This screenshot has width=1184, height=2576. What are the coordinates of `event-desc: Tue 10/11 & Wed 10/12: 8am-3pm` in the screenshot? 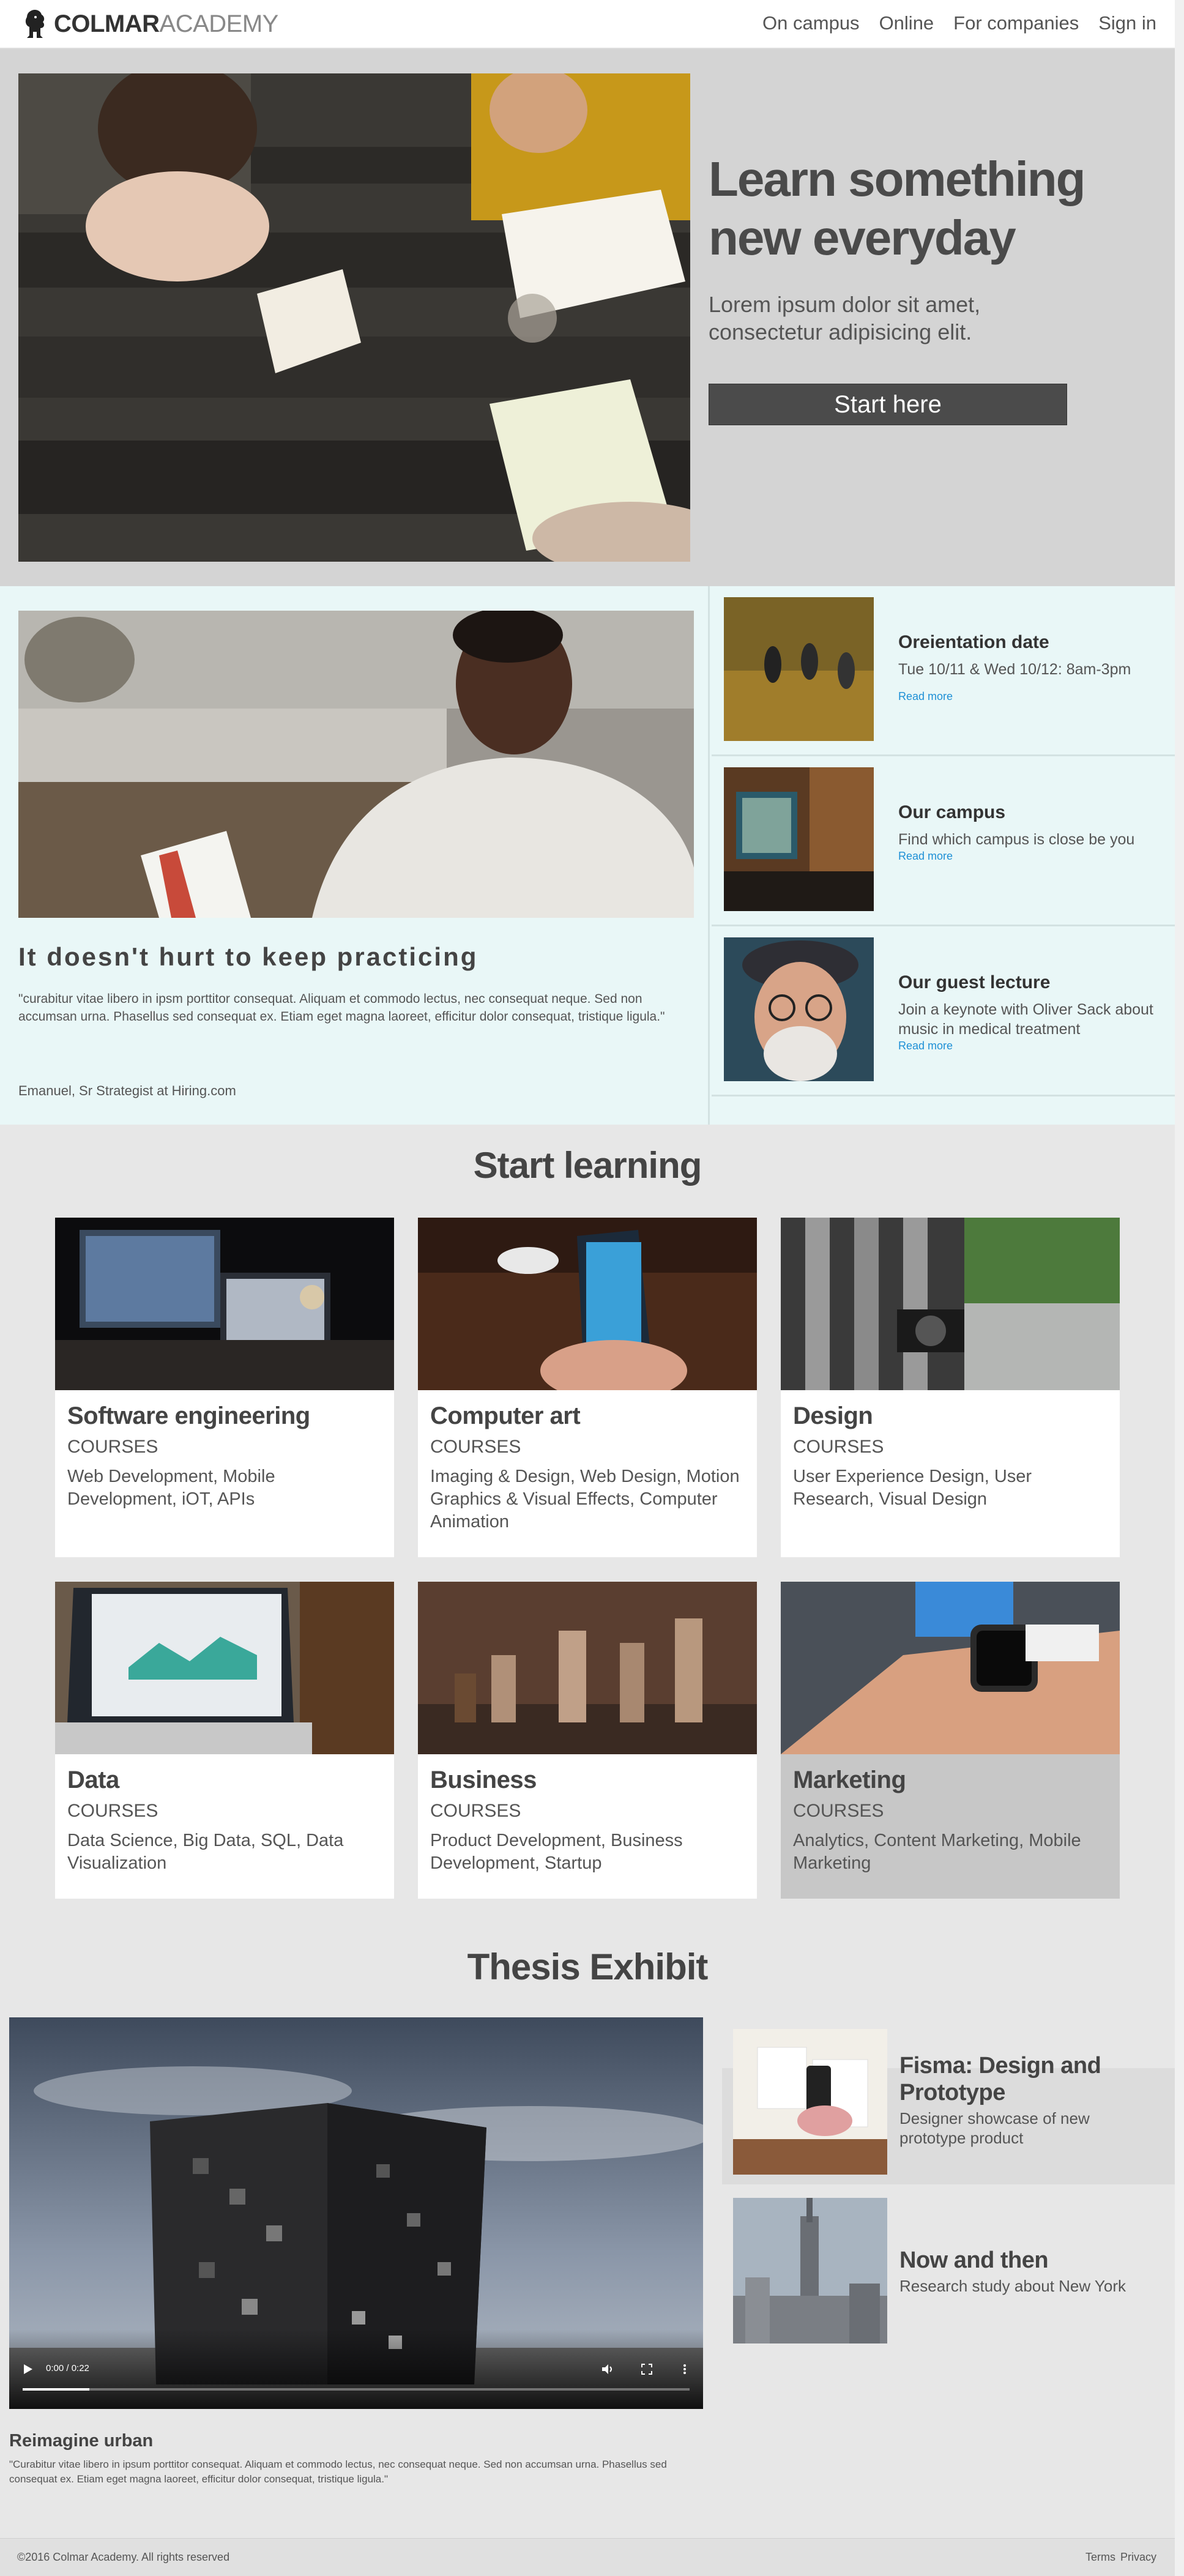 It's located at (1014, 670).